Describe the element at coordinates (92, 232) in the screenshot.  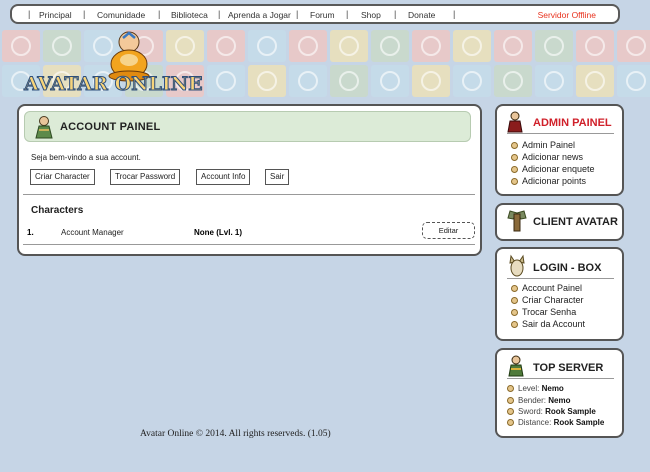
I see `character-row-name: Account Manager` at that location.